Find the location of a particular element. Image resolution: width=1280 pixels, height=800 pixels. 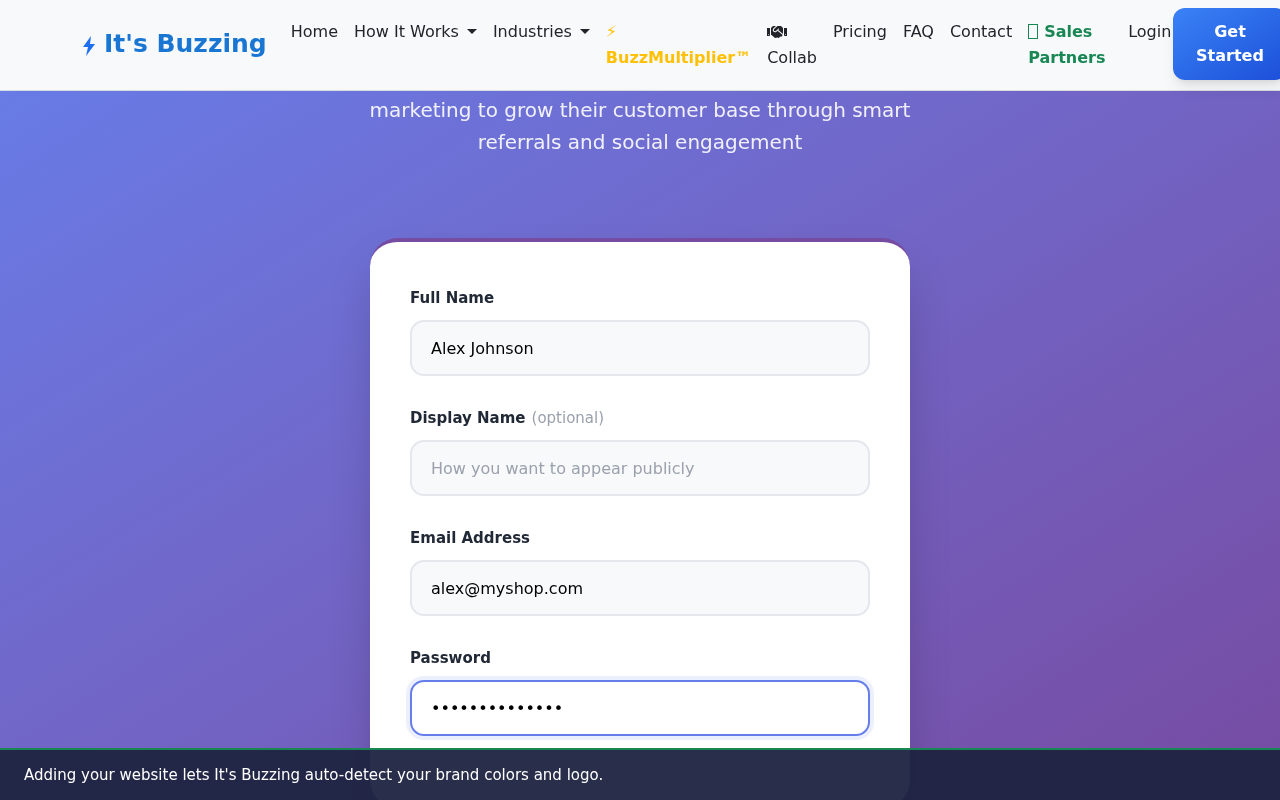

nav-link: Pricing is located at coordinates (860, 32).